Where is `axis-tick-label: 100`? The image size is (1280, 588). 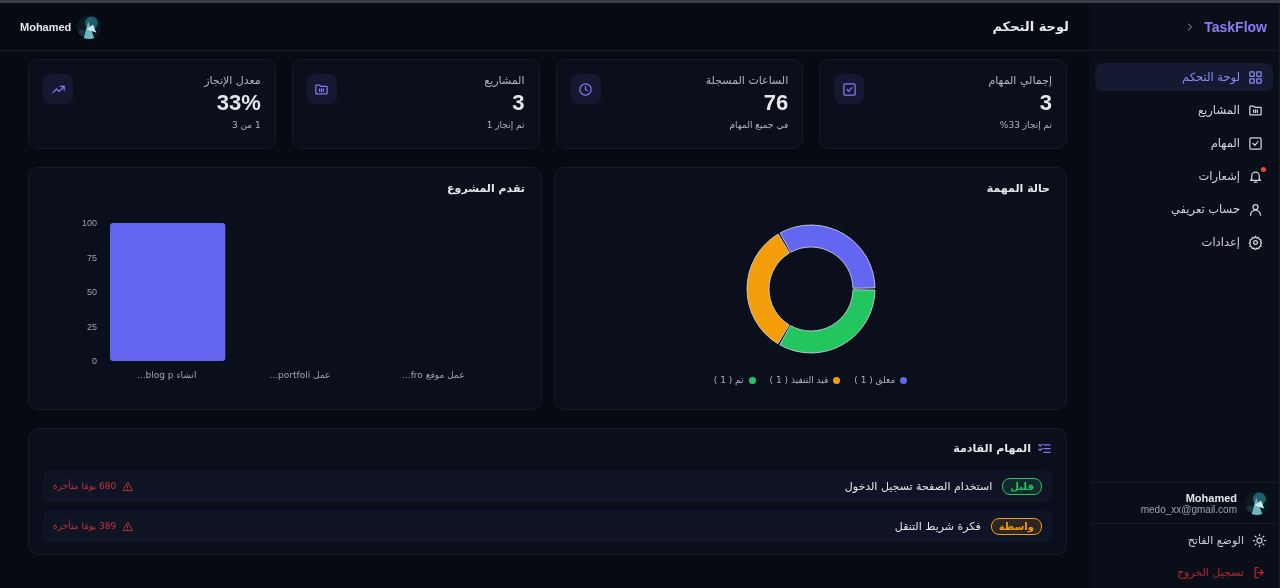
axis-tick-label: 100 is located at coordinates (89, 223).